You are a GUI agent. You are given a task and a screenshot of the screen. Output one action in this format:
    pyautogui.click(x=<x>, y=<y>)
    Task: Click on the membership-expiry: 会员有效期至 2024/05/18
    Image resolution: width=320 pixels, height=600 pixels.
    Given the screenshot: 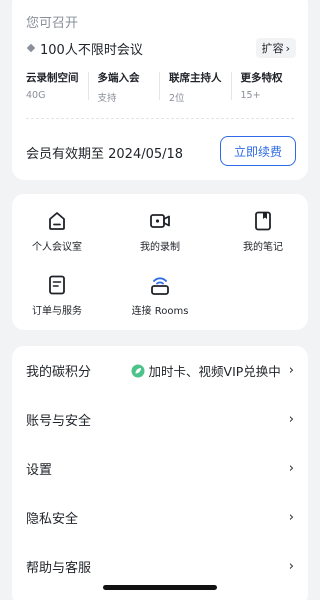 What is the action you would take?
    pyautogui.click(x=105, y=154)
    